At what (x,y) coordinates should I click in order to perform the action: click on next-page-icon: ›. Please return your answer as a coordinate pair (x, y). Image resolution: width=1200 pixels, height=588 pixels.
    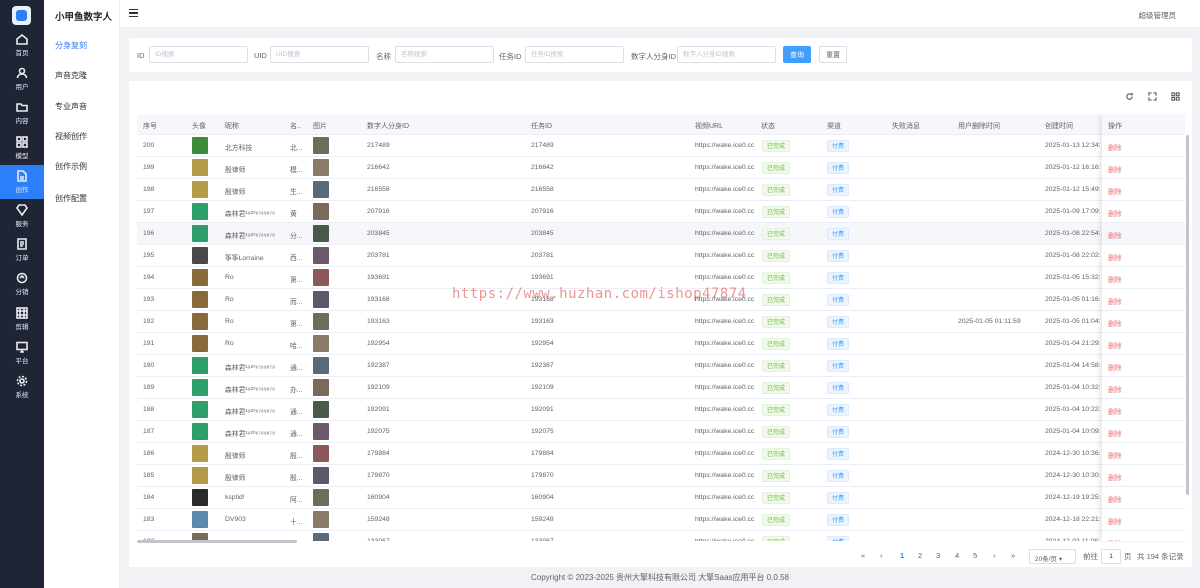
    Looking at the image, I should click on (994, 555).